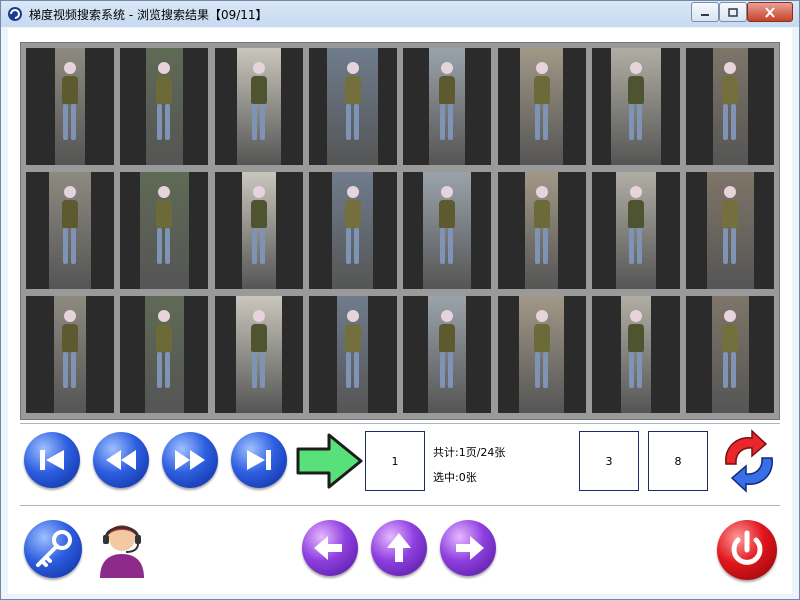 The height and width of the screenshot is (600, 800). I want to click on refresh-button, so click(749, 461).